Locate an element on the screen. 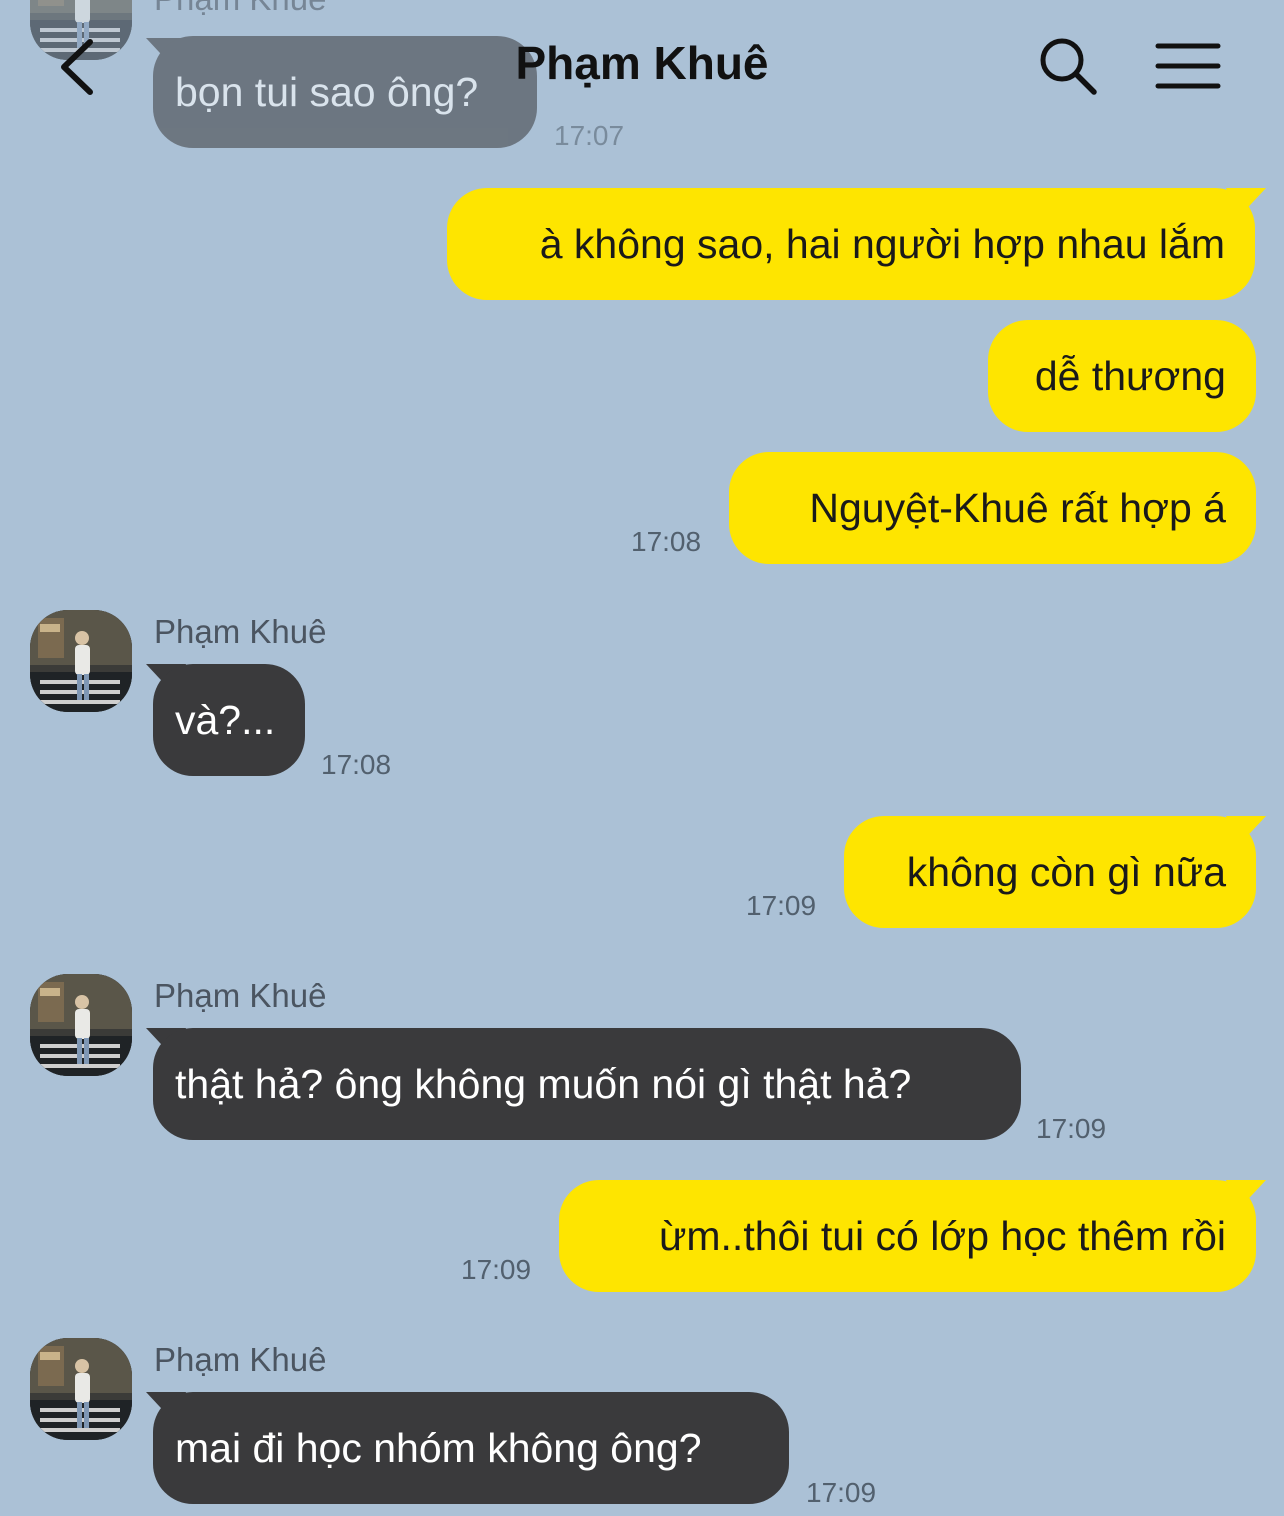 The height and width of the screenshot is (1516, 1284). message-bubble-outgoing: à không sao, hai người hợp nhau lắm is located at coordinates (851, 244).